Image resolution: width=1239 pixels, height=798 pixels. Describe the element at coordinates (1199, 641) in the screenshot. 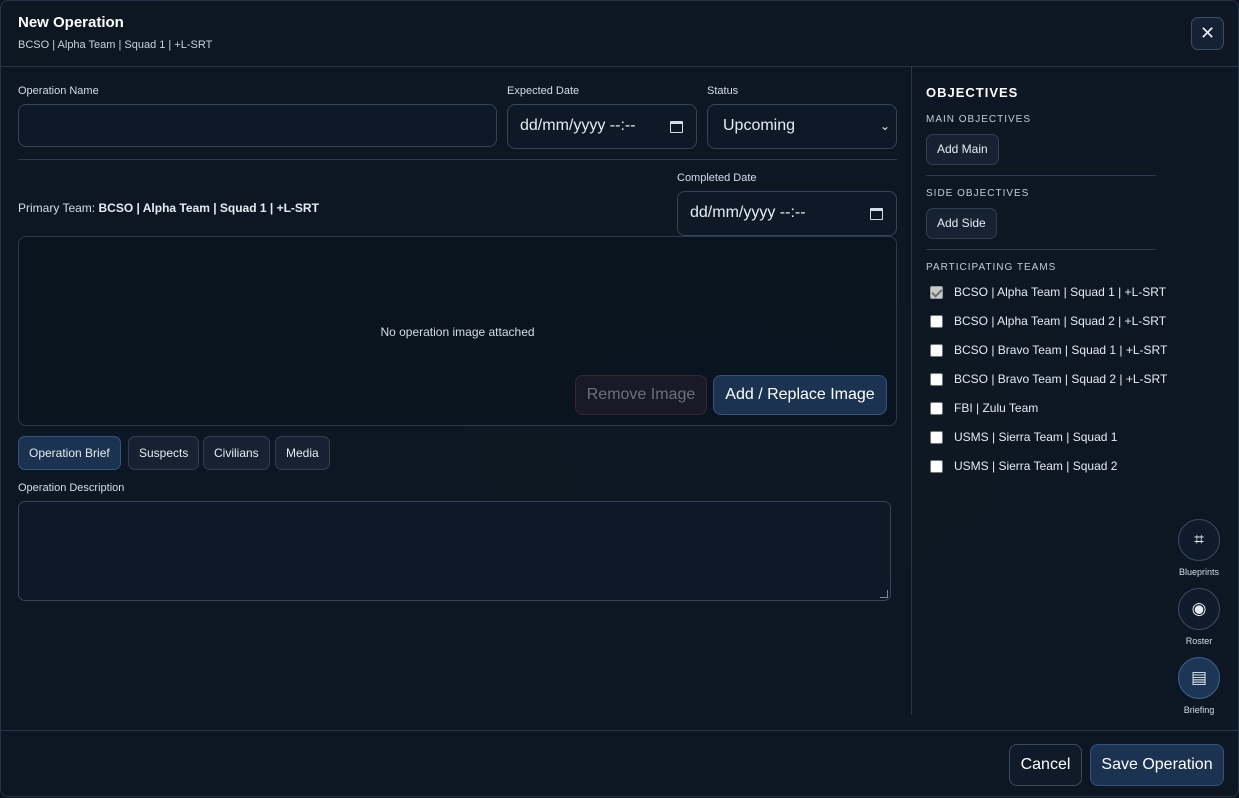

I see `roster-label: Roster` at that location.